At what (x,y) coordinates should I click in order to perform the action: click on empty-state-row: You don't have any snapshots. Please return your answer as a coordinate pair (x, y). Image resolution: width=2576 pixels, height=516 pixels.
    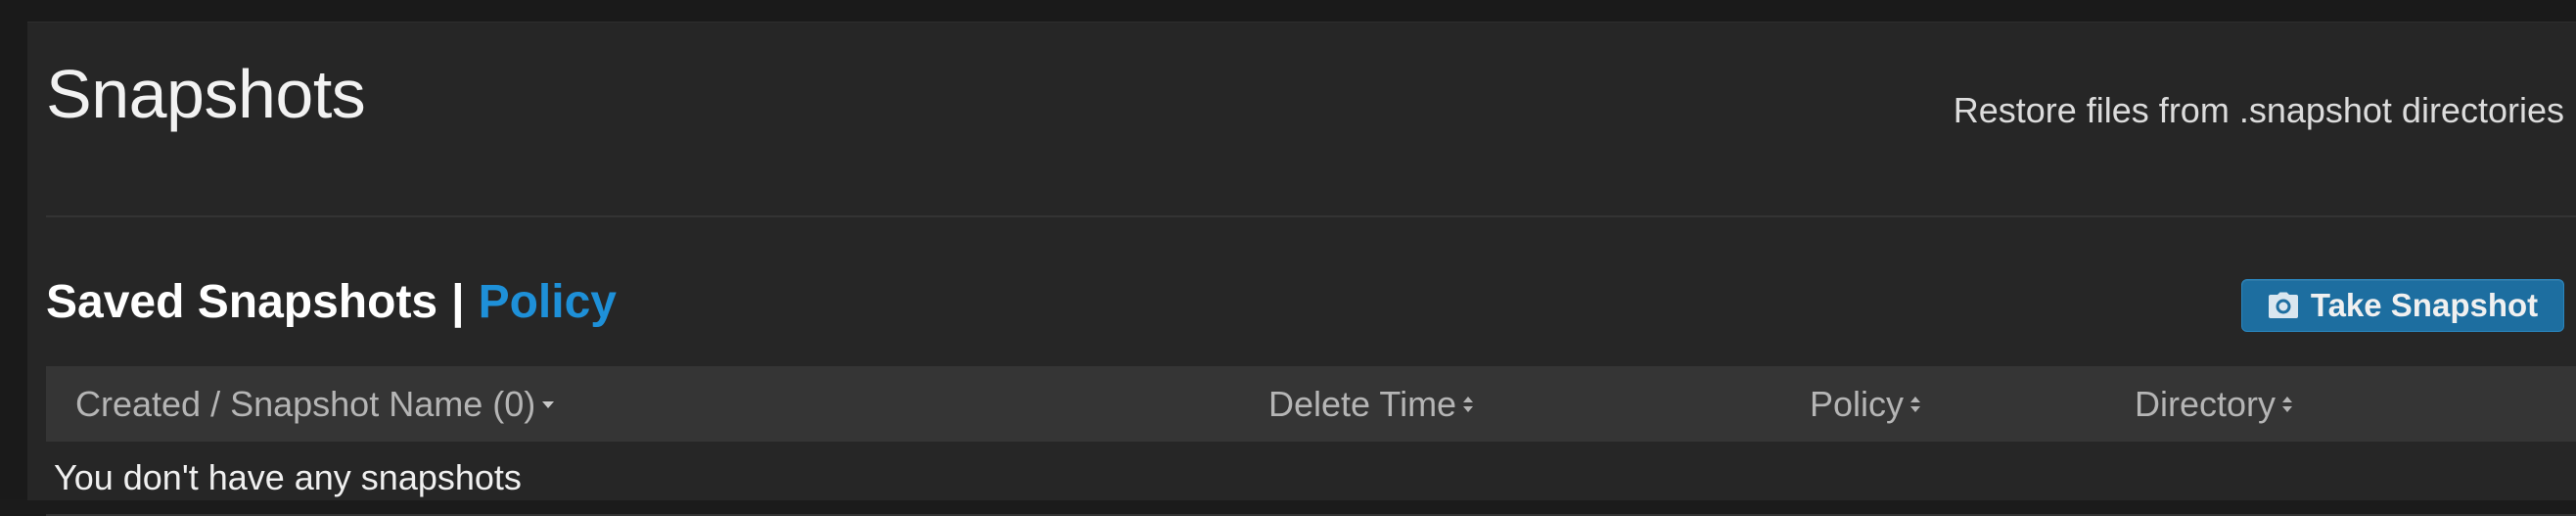
    Looking at the image, I should click on (1311, 479).